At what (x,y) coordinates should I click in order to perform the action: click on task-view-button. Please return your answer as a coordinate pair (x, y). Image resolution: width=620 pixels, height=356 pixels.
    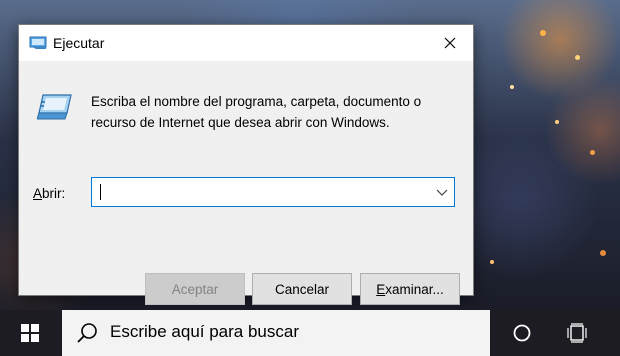
    Looking at the image, I should click on (578, 333).